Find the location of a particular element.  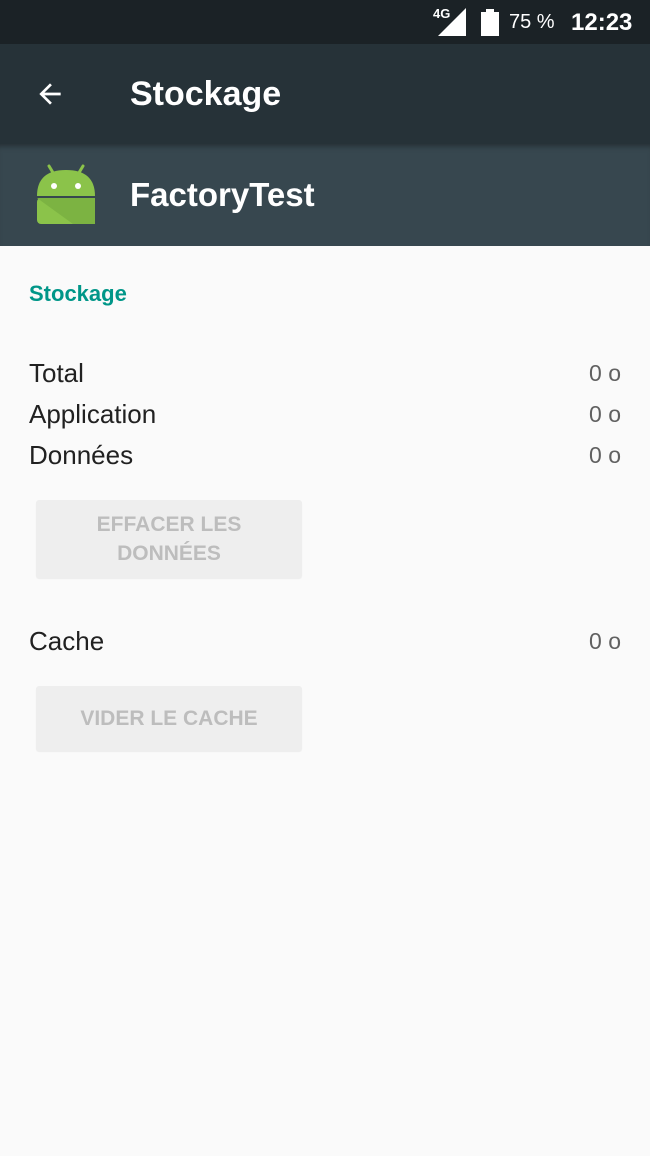

battery-icon is located at coordinates (490, 22).